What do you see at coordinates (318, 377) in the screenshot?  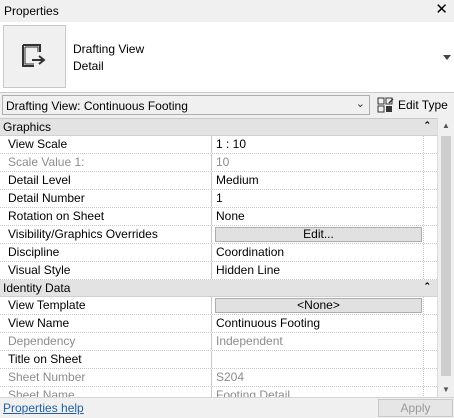 I see `property-value: S204` at bounding box center [318, 377].